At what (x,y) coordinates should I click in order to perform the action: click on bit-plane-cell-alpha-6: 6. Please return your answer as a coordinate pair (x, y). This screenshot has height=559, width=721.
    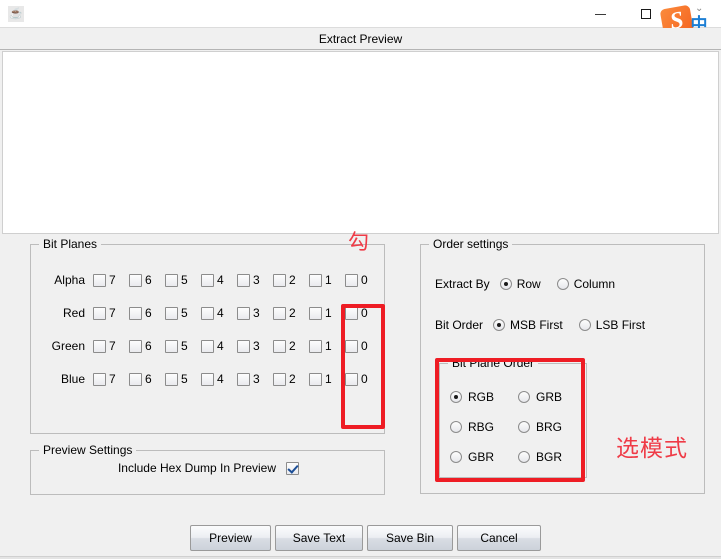
    Looking at the image, I should click on (147, 280).